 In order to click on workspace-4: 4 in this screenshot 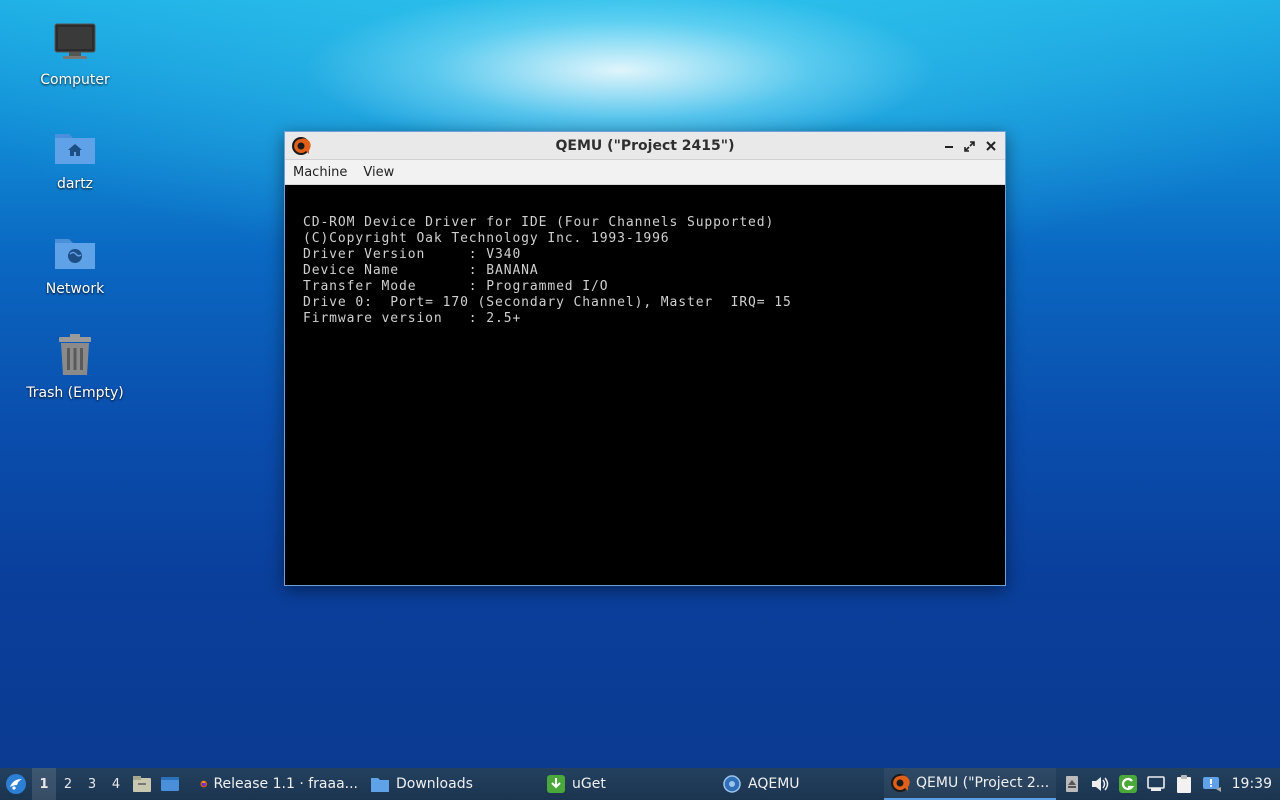, I will do `click(116, 784)`.